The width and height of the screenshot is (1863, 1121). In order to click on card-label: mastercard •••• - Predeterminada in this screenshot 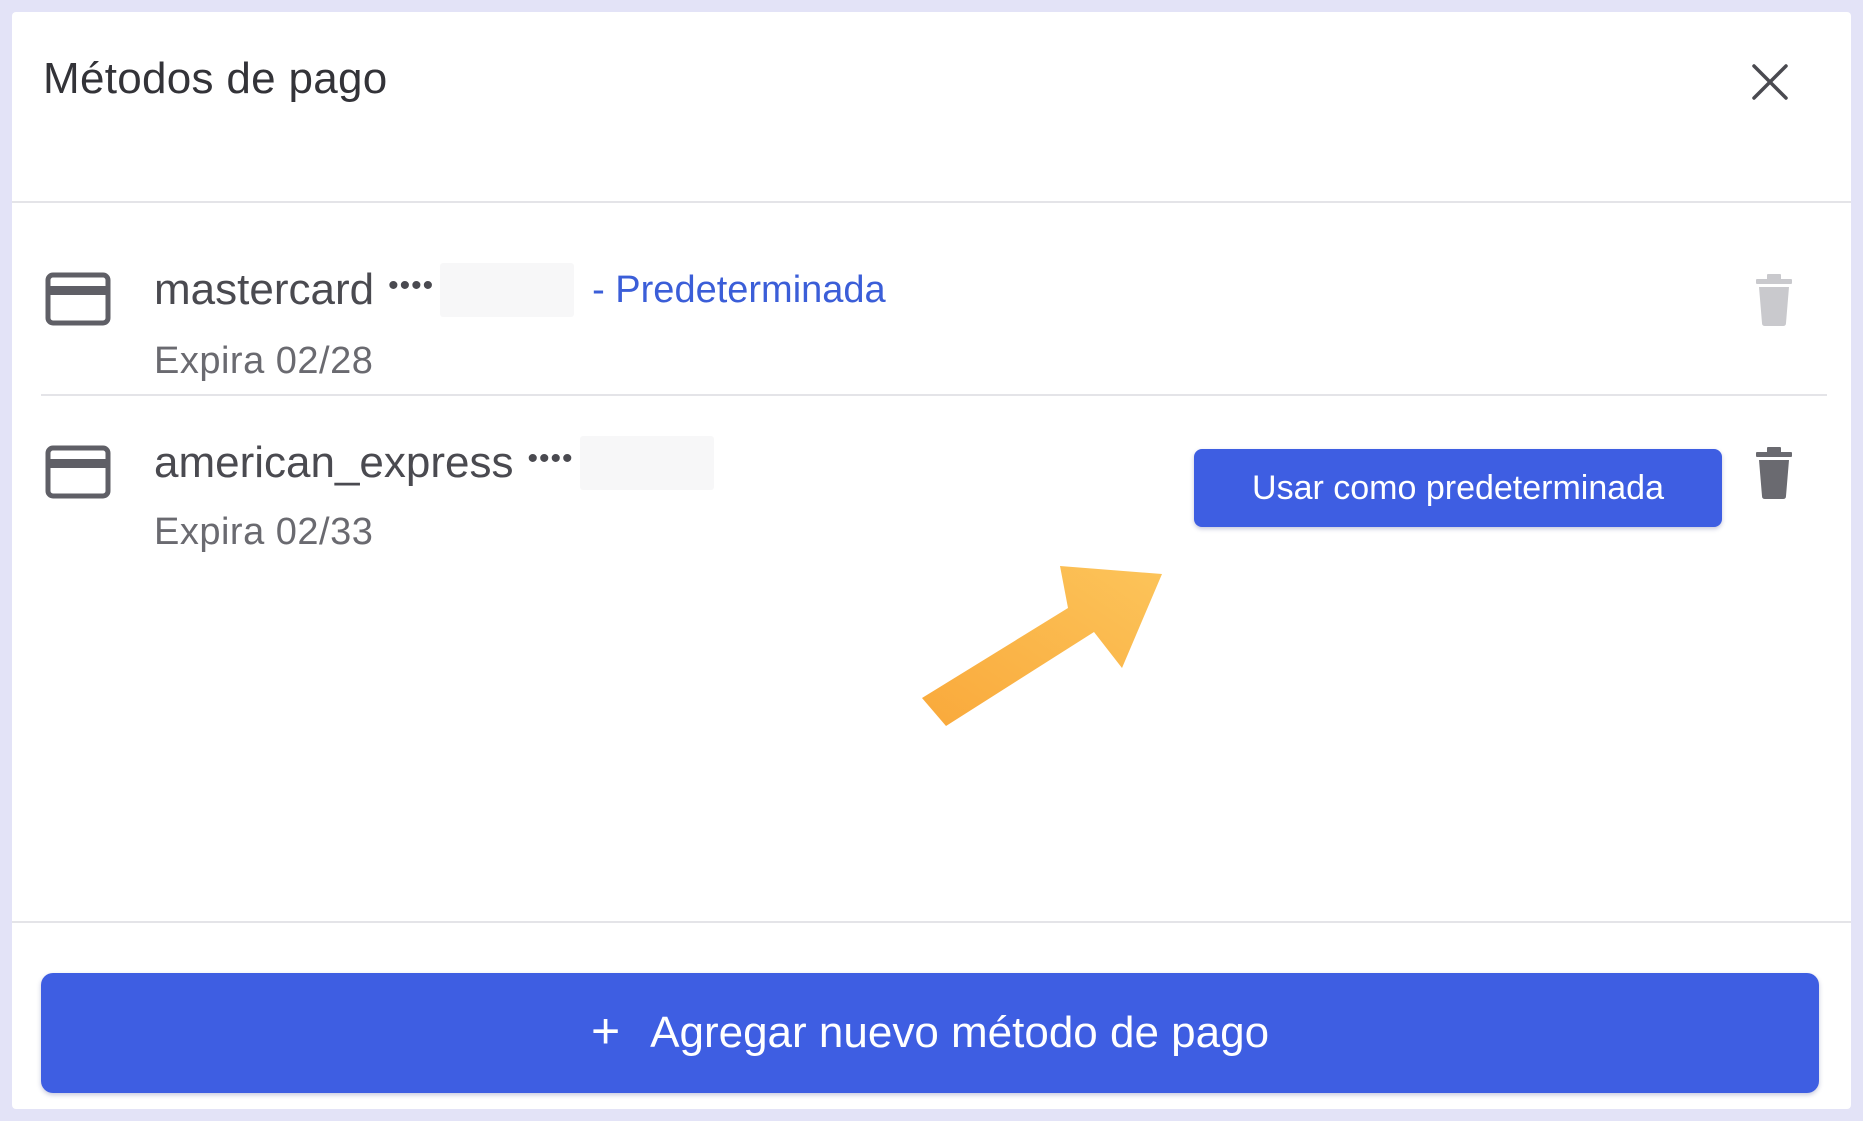, I will do `click(520, 290)`.